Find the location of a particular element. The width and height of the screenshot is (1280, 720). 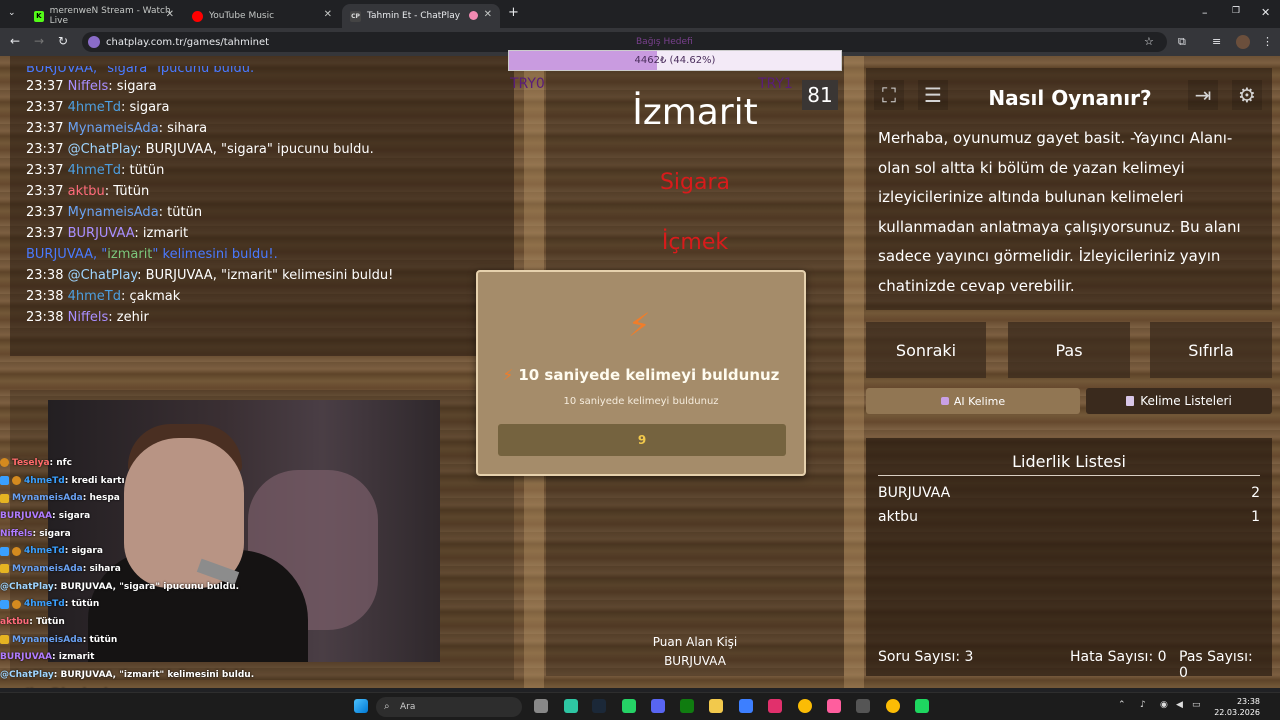

reset-button: Sıfırla is located at coordinates (1211, 350).